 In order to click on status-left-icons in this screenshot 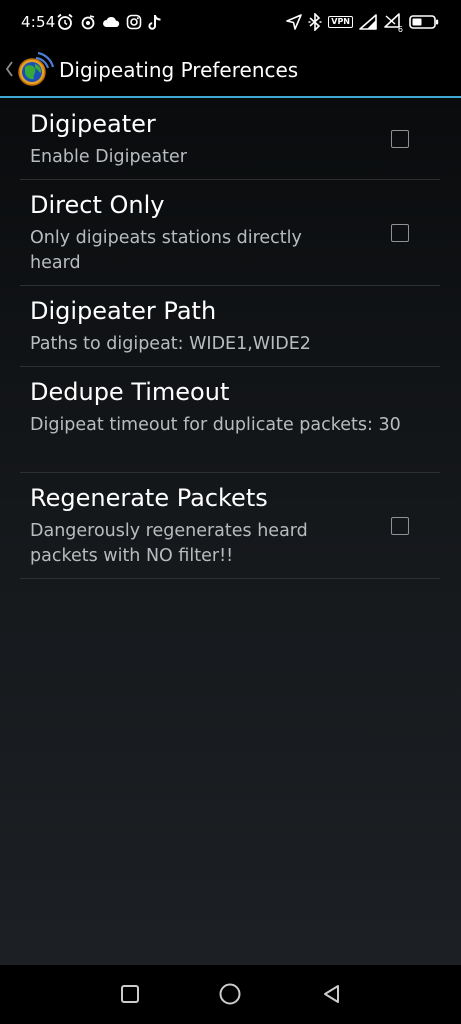, I will do `click(109, 22)`.